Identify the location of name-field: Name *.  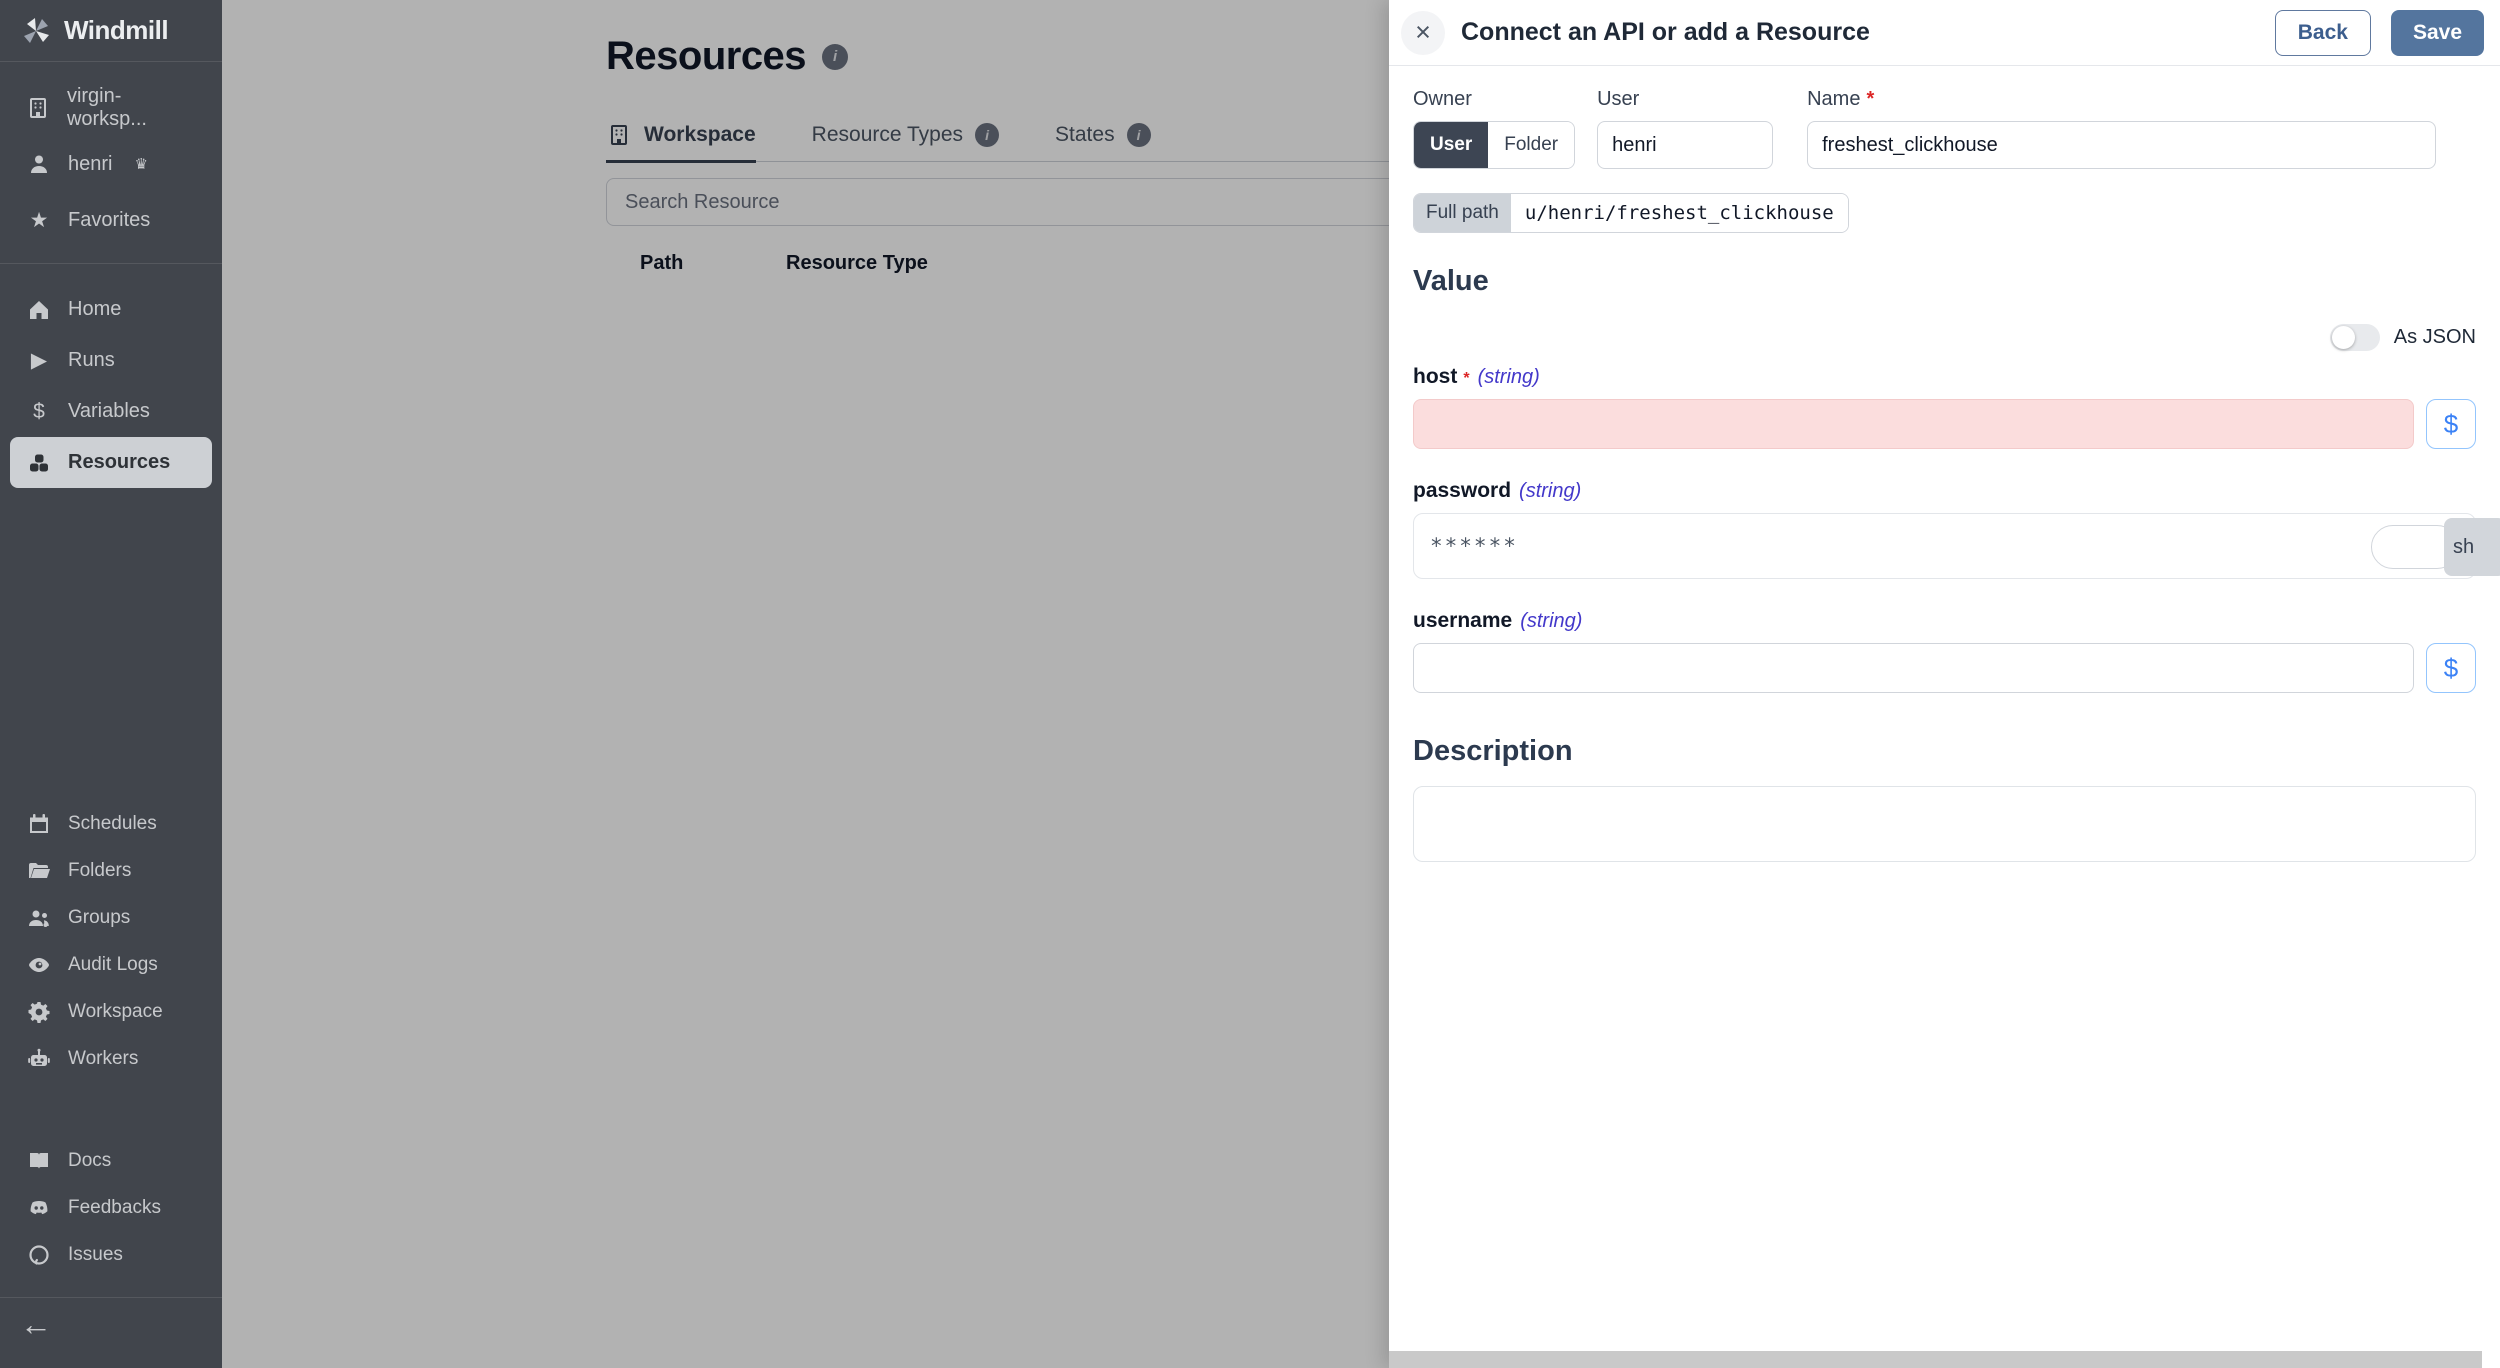
(2141, 128).